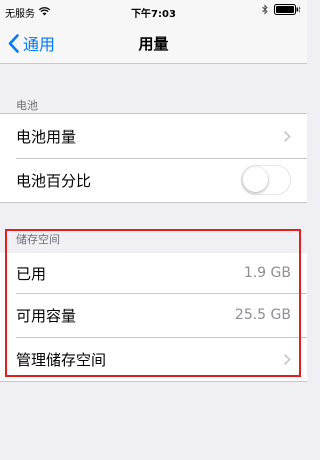 The image size is (320, 460). Describe the element at coordinates (46, 136) in the screenshot. I see `battery-usage-label: 电池用量` at that location.